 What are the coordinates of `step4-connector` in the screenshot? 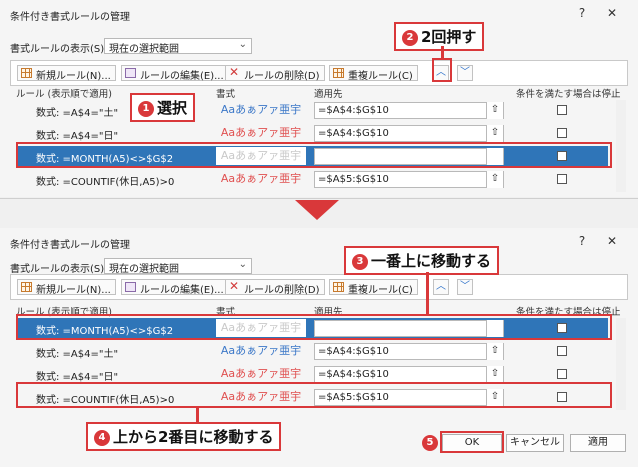 It's located at (197, 415).